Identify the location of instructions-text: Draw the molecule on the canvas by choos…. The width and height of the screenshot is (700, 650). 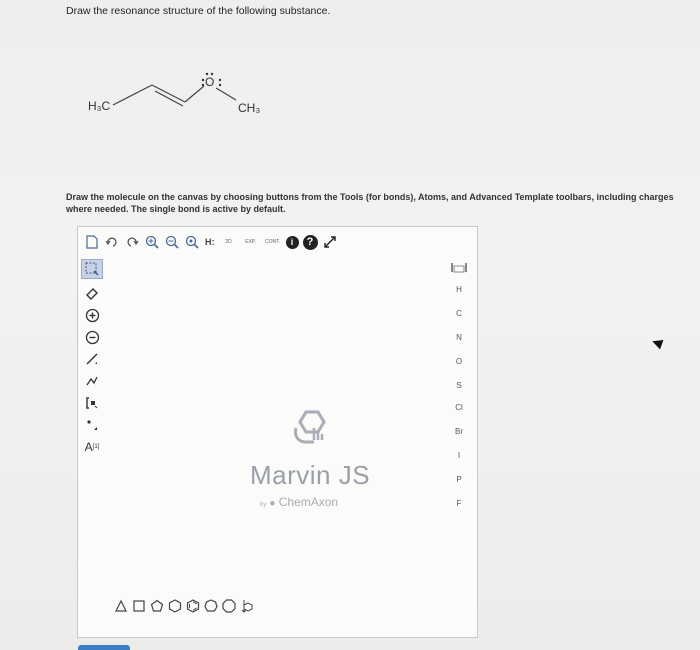
(370, 203).